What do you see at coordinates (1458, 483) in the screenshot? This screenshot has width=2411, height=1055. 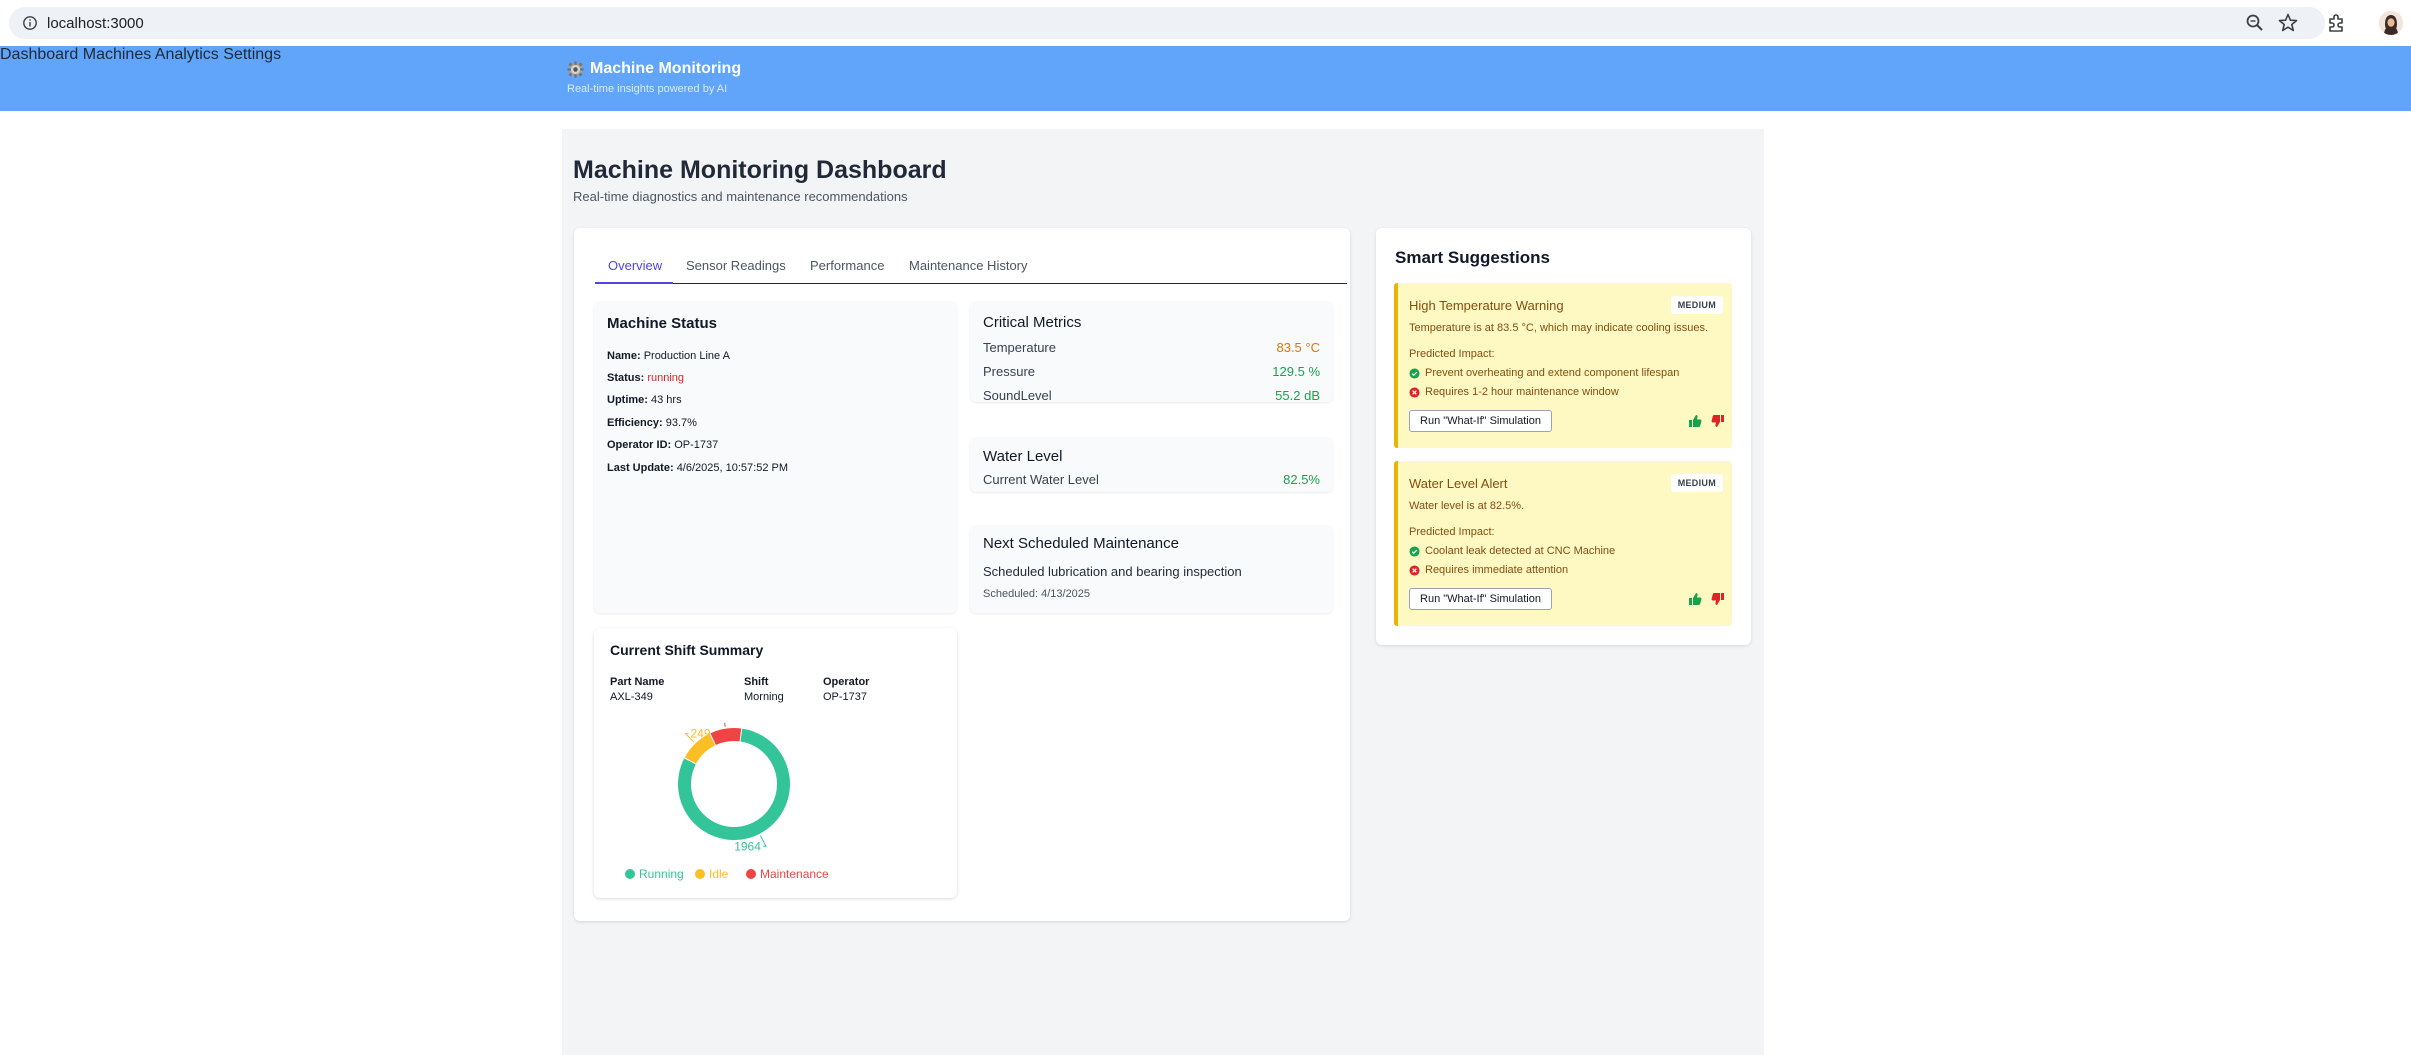 I see `suggestion-title: Water Level Alert` at bounding box center [1458, 483].